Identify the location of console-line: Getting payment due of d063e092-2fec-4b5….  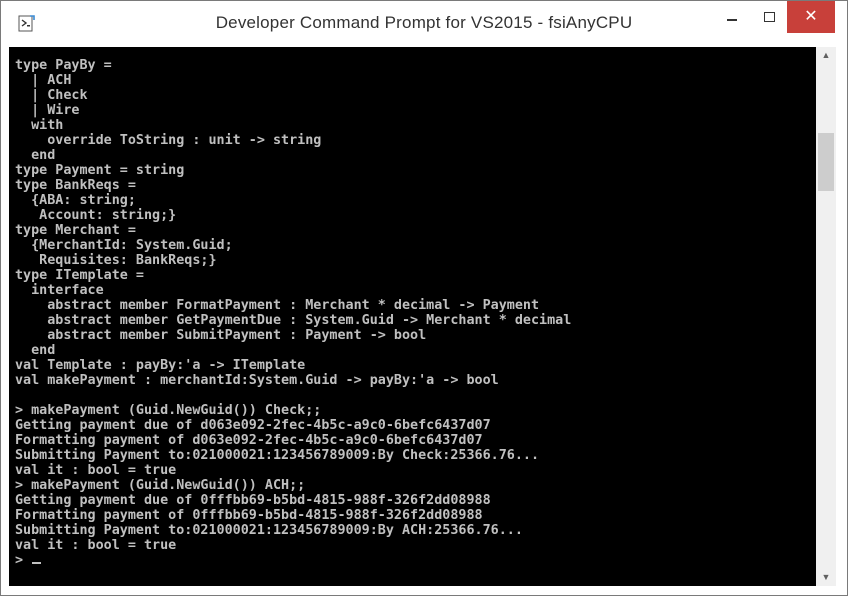
(253, 425).